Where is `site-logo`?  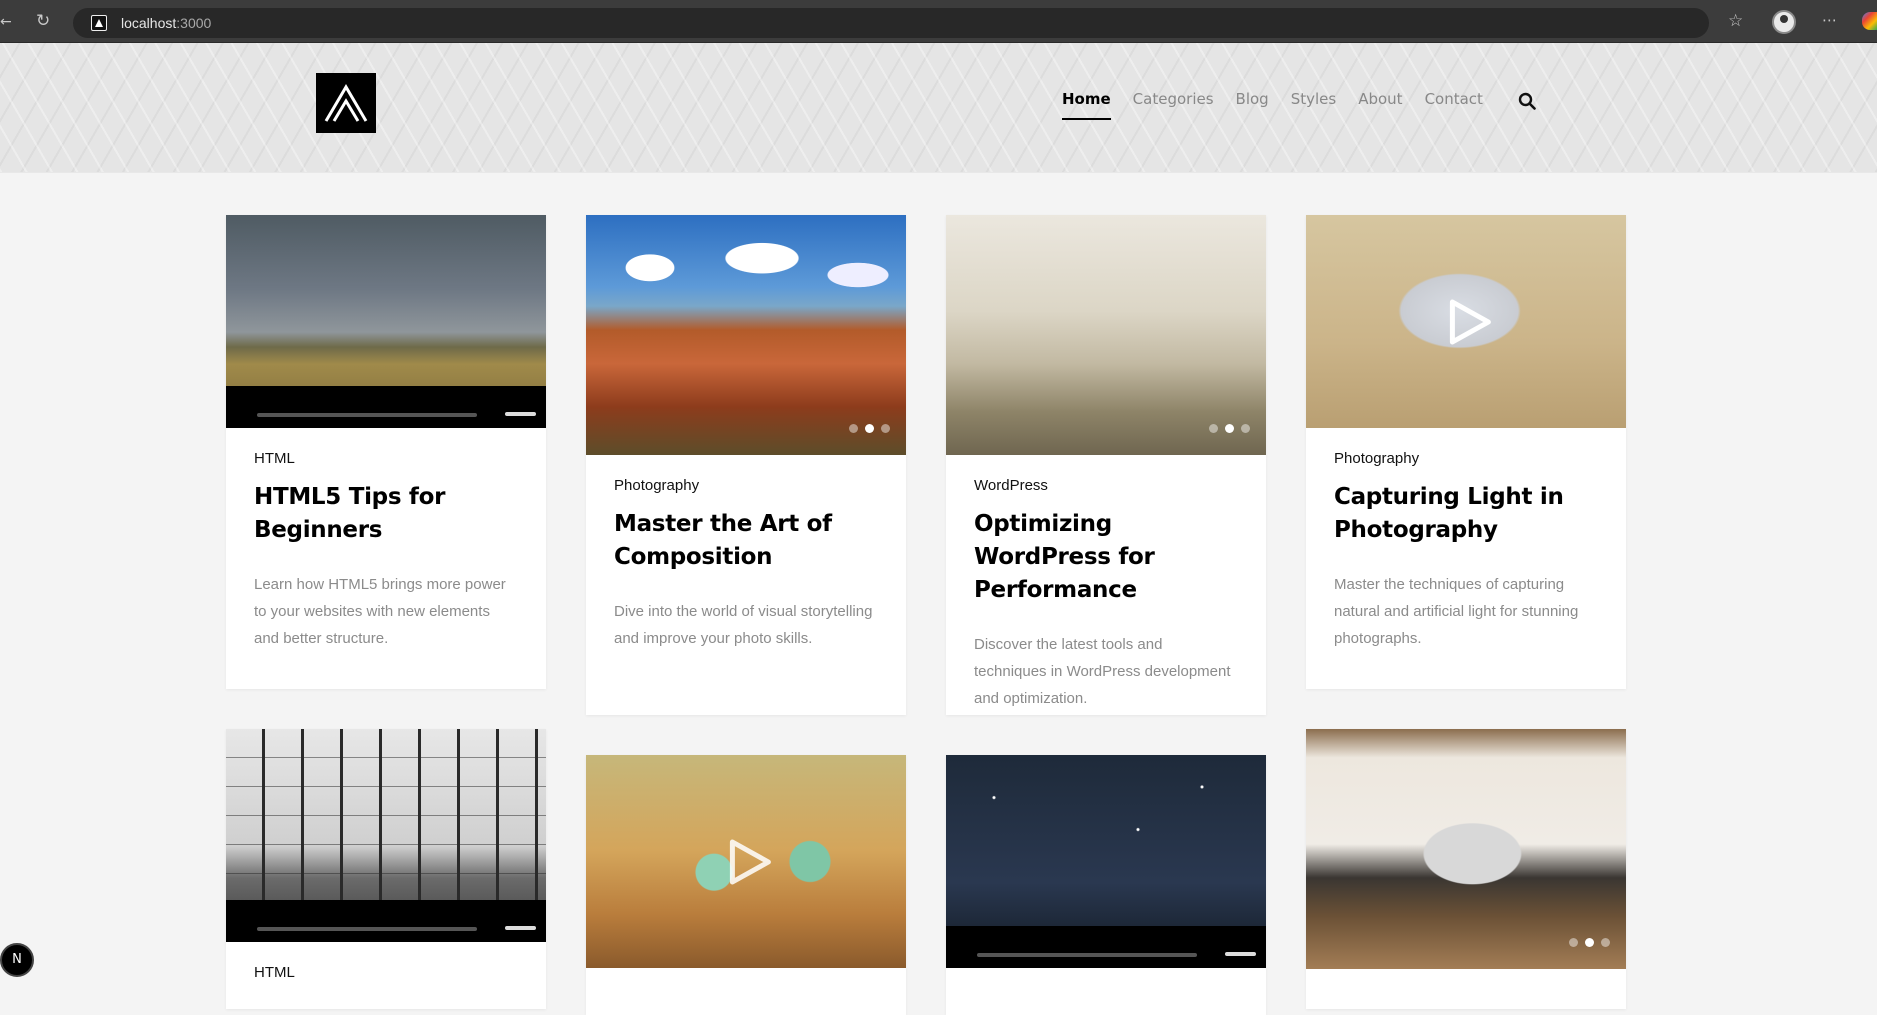
site-logo is located at coordinates (346, 103).